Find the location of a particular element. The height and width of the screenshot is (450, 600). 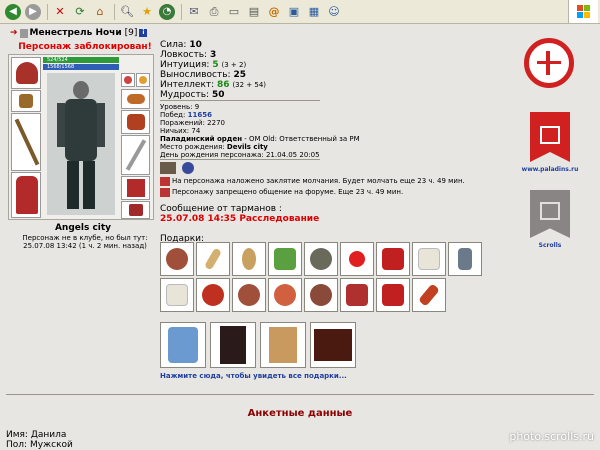

stat-intuition: Интуиция: 5 (3 + 2) is located at coordinates (203, 65).